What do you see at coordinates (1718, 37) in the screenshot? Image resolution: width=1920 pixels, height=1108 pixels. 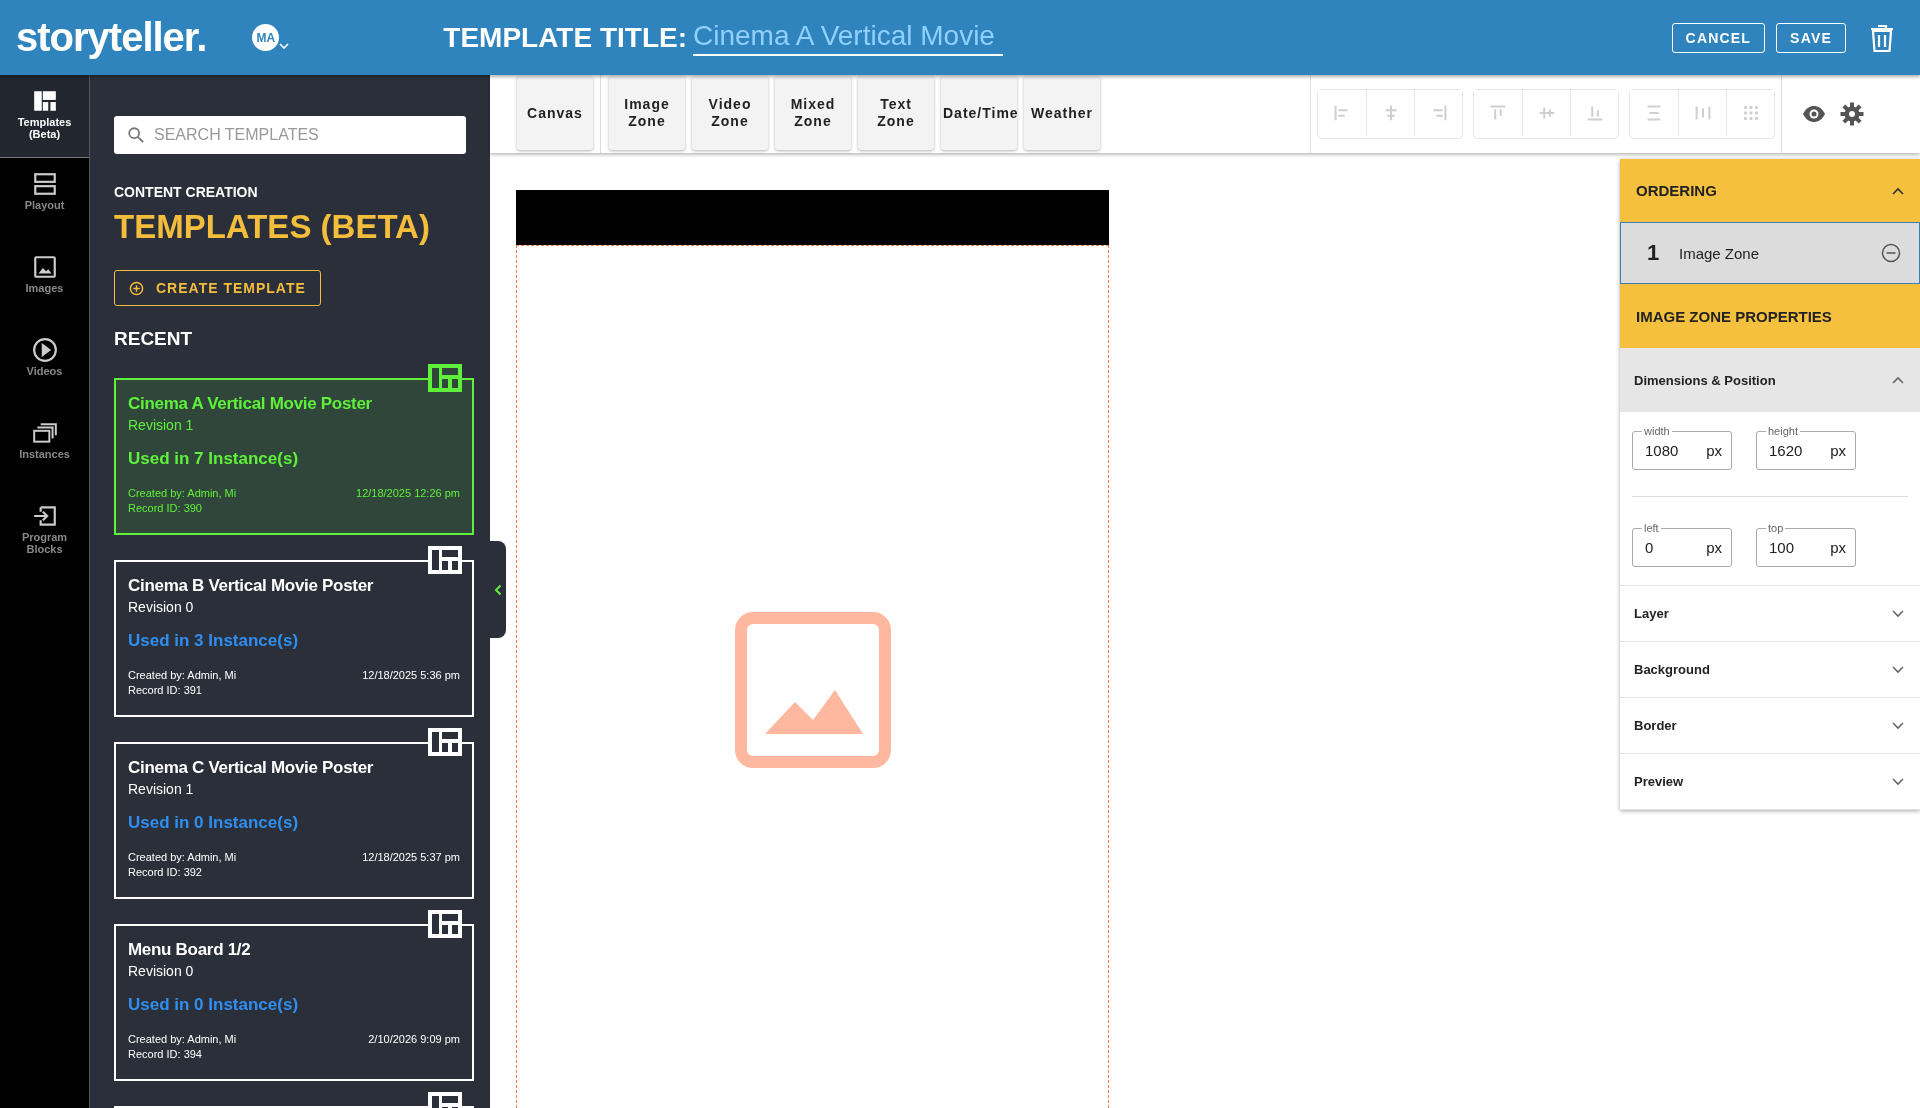 I see `header-button: CANCEL` at bounding box center [1718, 37].